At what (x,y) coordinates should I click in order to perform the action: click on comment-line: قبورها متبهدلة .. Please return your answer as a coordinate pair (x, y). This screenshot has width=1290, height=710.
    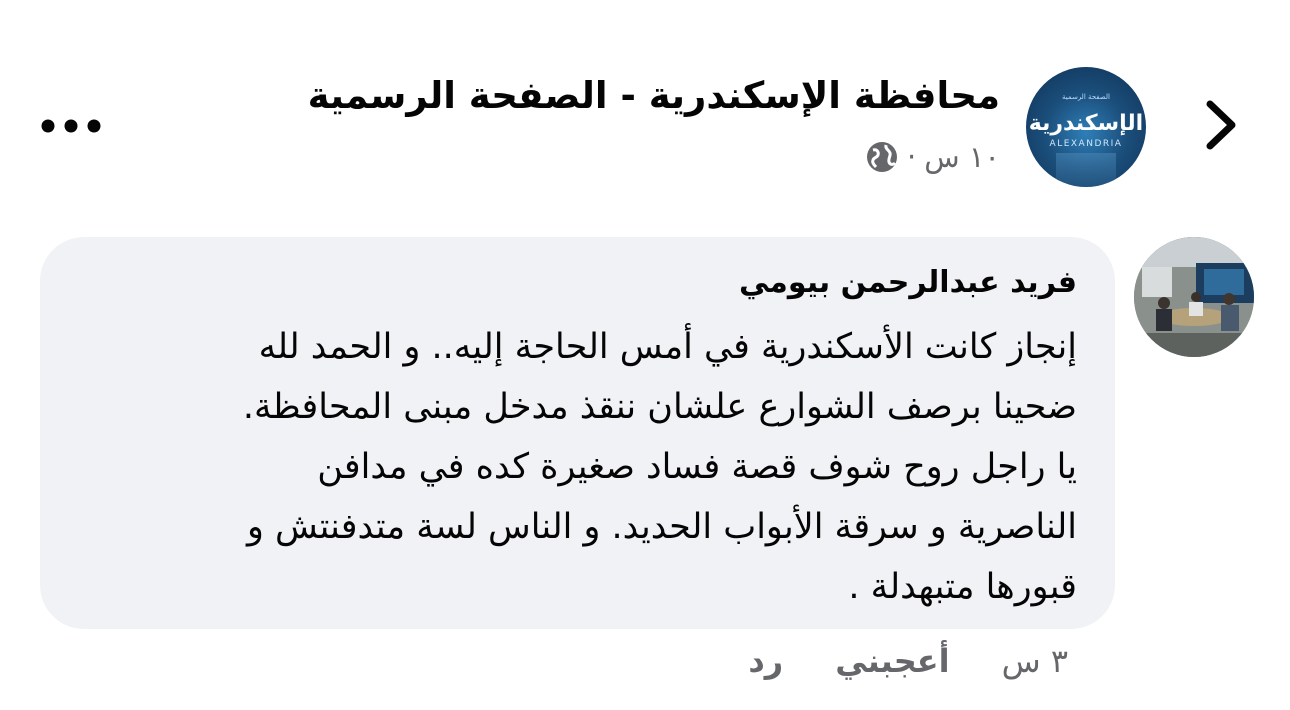
    Looking at the image, I should click on (962, 587).